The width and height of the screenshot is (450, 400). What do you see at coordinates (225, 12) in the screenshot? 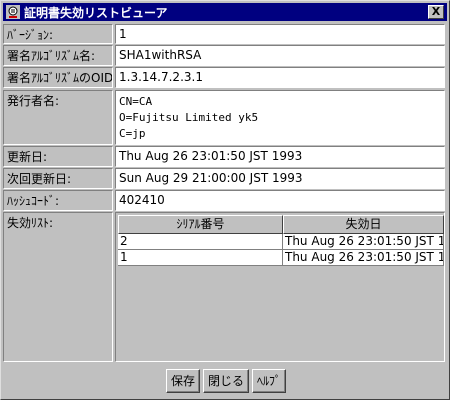
I see `title-bar: 証明書失効リストビューア X` at bounding box center [225, 12].